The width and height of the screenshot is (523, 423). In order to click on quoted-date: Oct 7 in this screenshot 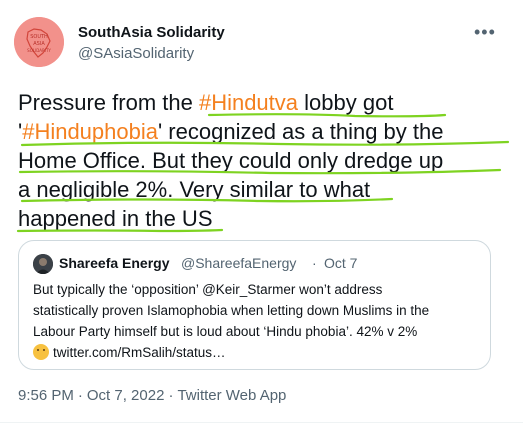, I will do `click(340, 263)`.